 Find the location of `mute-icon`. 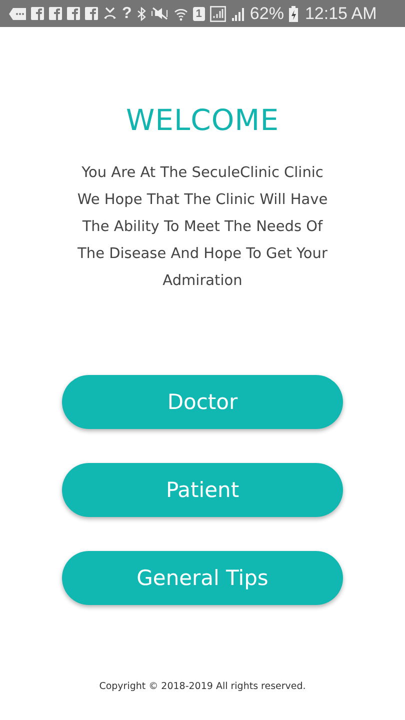

mute-icon is located at coordinates (159, 13).